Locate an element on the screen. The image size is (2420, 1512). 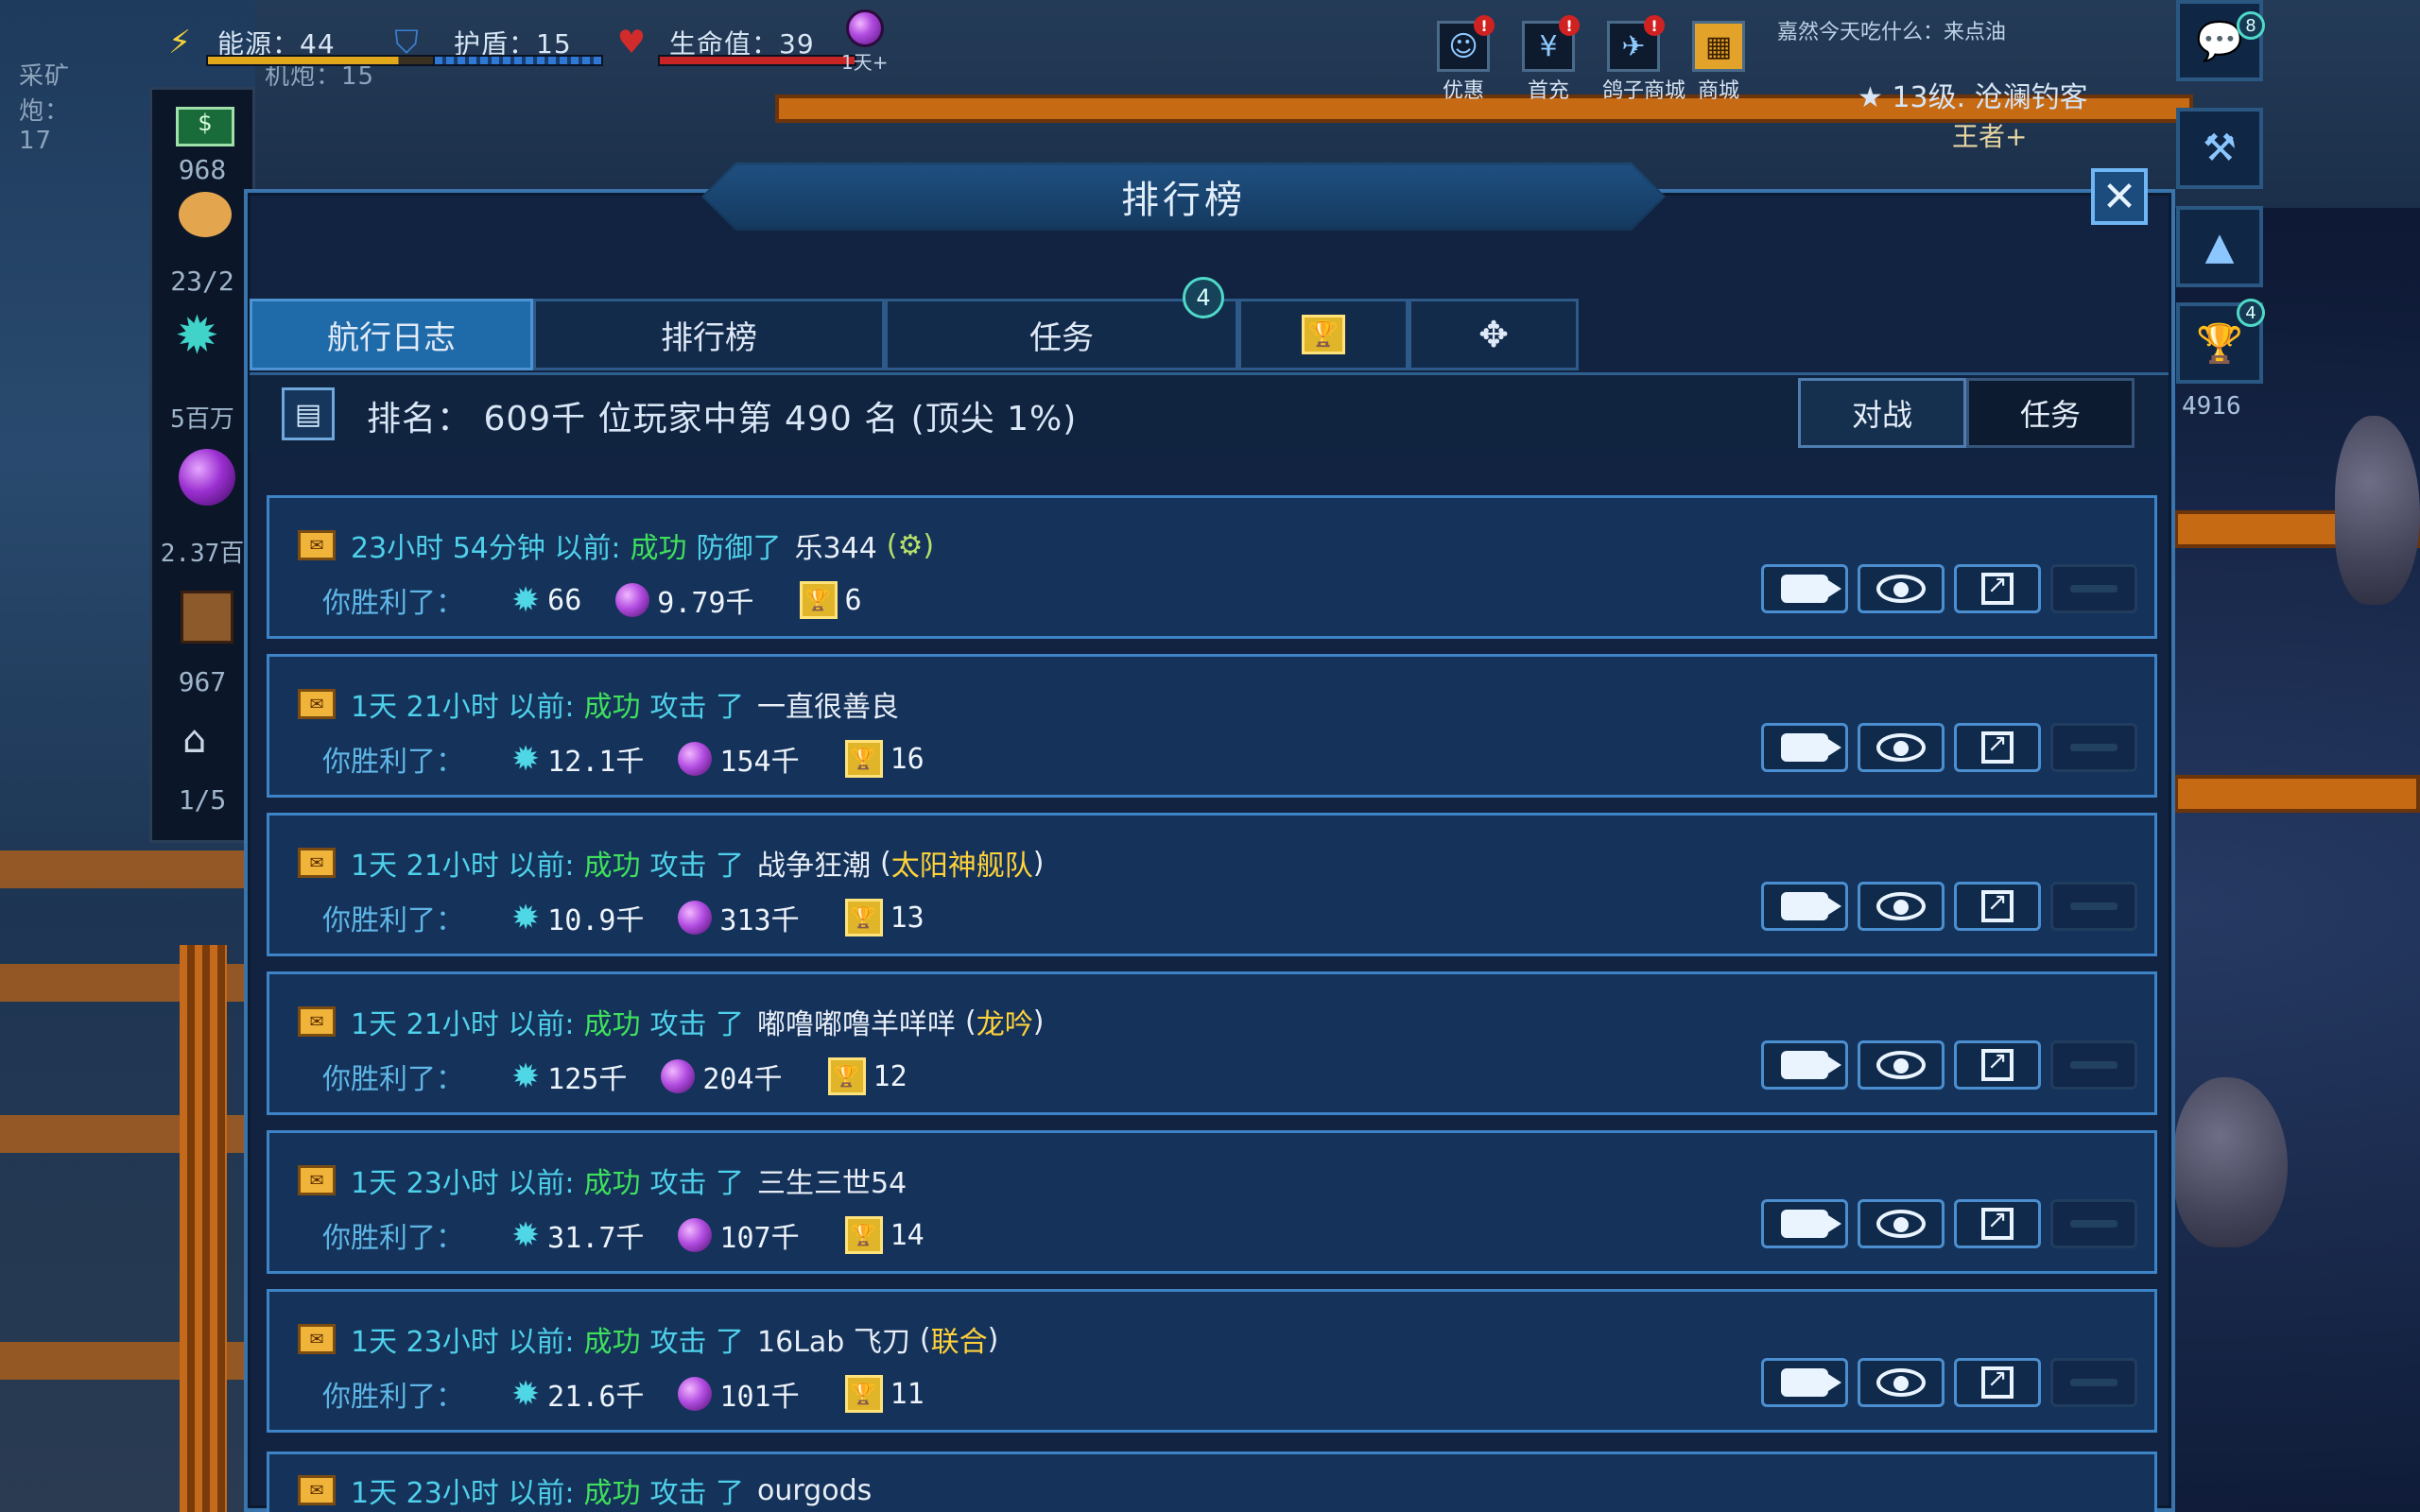
health-bar is located at coordinates (757, 60).